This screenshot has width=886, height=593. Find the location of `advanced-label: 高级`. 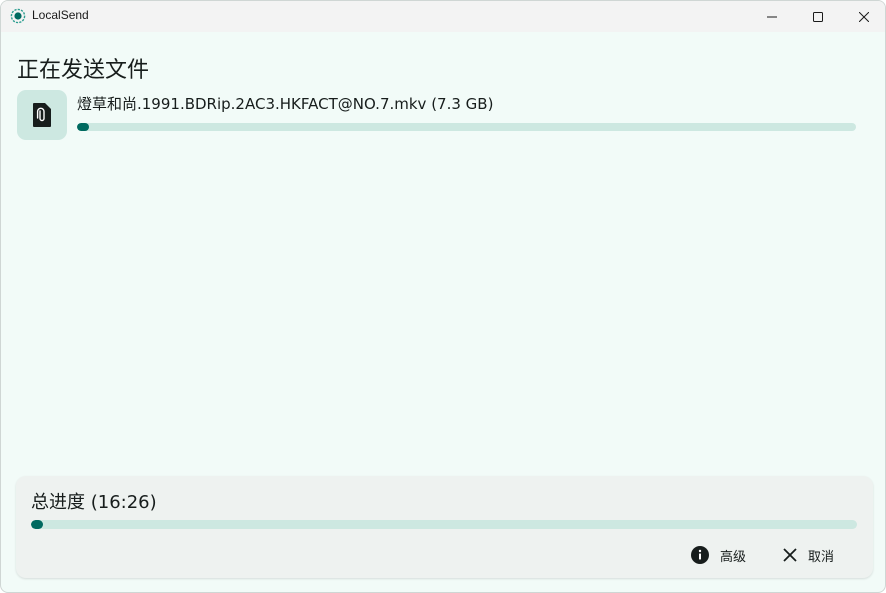

advanced-label: 高级 is located at coordinates (733, 557).